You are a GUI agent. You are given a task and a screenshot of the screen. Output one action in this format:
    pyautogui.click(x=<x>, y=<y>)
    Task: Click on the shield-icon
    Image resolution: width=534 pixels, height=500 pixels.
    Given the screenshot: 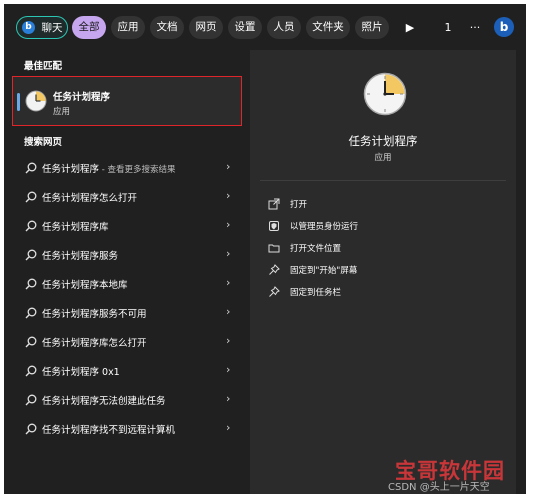 What is the action you would take?
    pyautogui.click(x=274, y=226)
    